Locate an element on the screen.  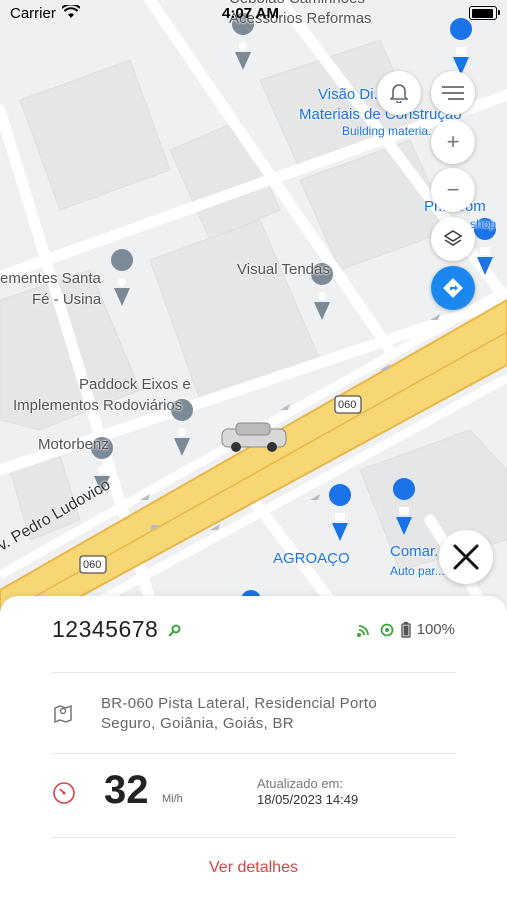
updated-label: Atualizado em: is located at coordinates (300, 783).